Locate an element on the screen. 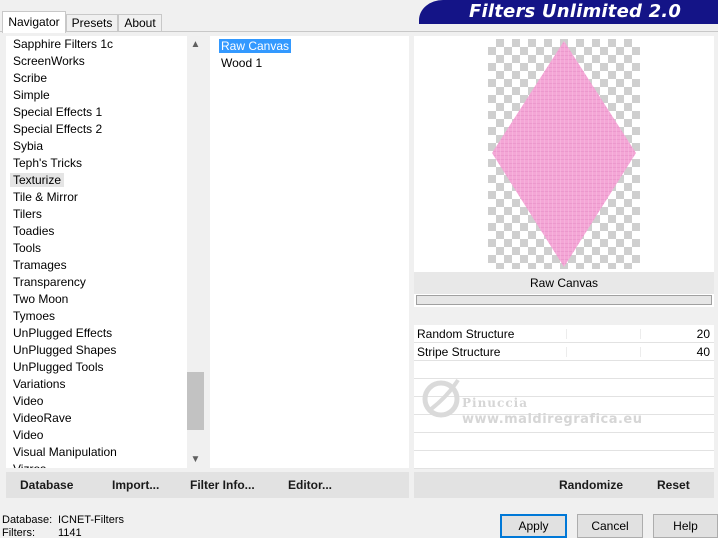 The width and height of the screenshot is (718, 538). category-item: Texturize is located at coordinates (96, 180).